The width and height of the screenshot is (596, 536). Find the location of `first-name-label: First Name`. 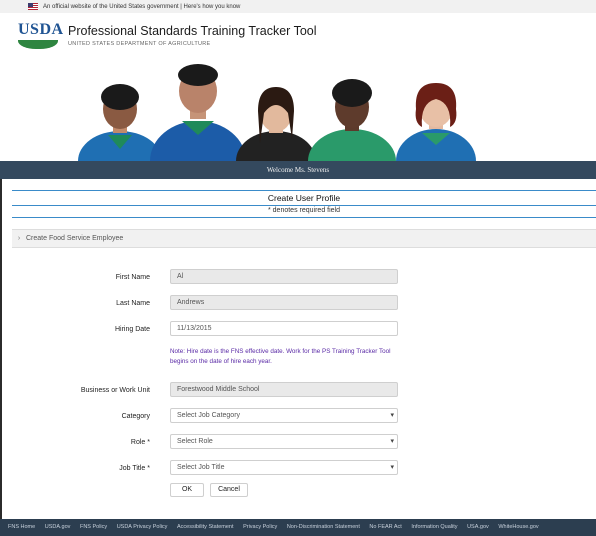

first-name-label: First Name is located at coordinates (132, 277).